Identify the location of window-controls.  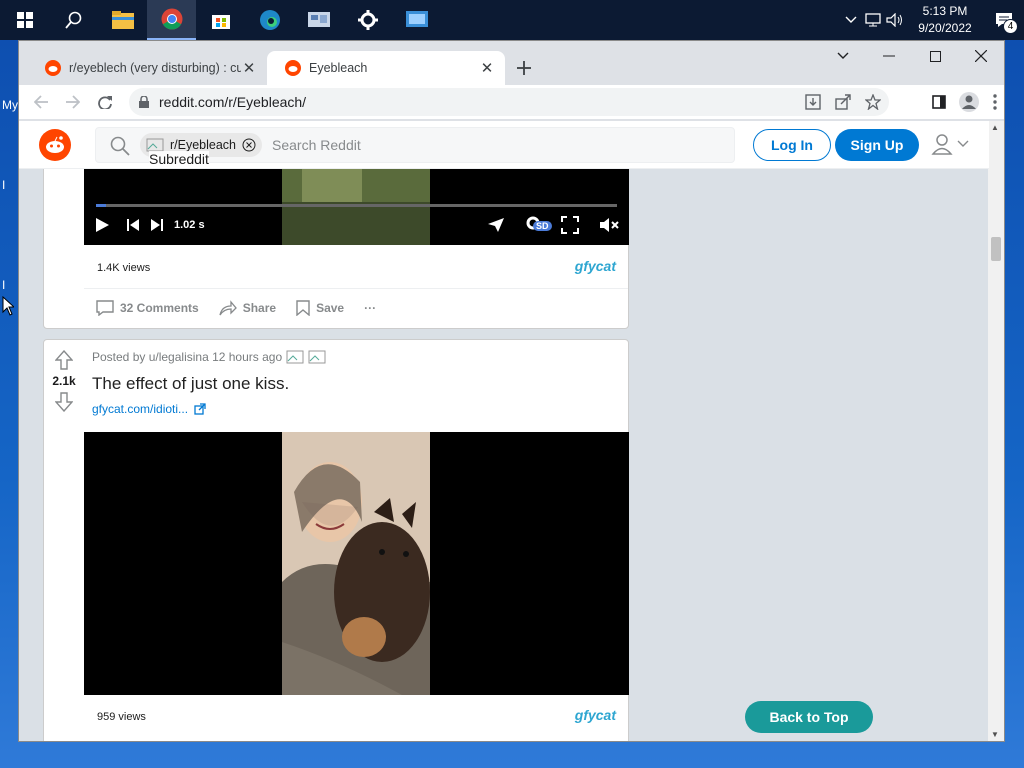
(912, 56).